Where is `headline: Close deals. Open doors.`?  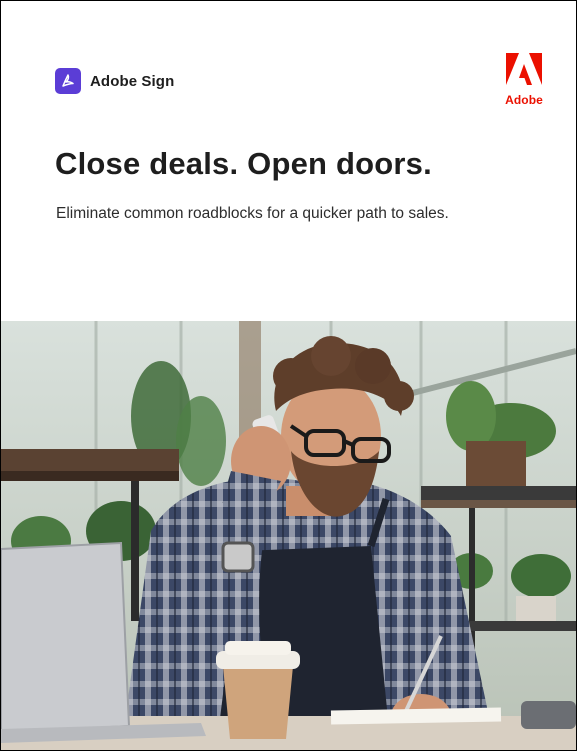 headline: Close deals. Open doors. is located at coordinates (243, 163).